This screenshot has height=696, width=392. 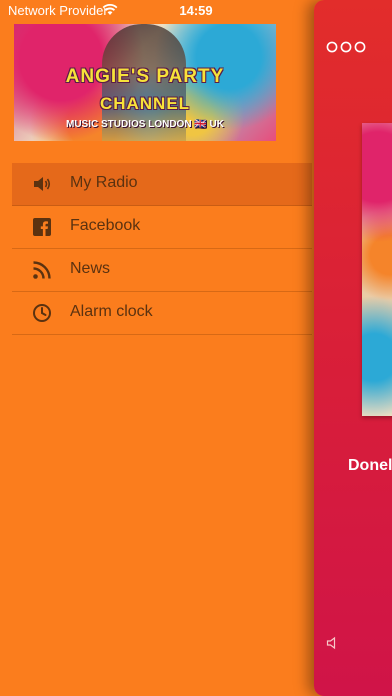 What do you see at coordinates (111, 311) in the screenshot?
I see `menu-item-label: Alarm clock` at bounding box center [111, 311].